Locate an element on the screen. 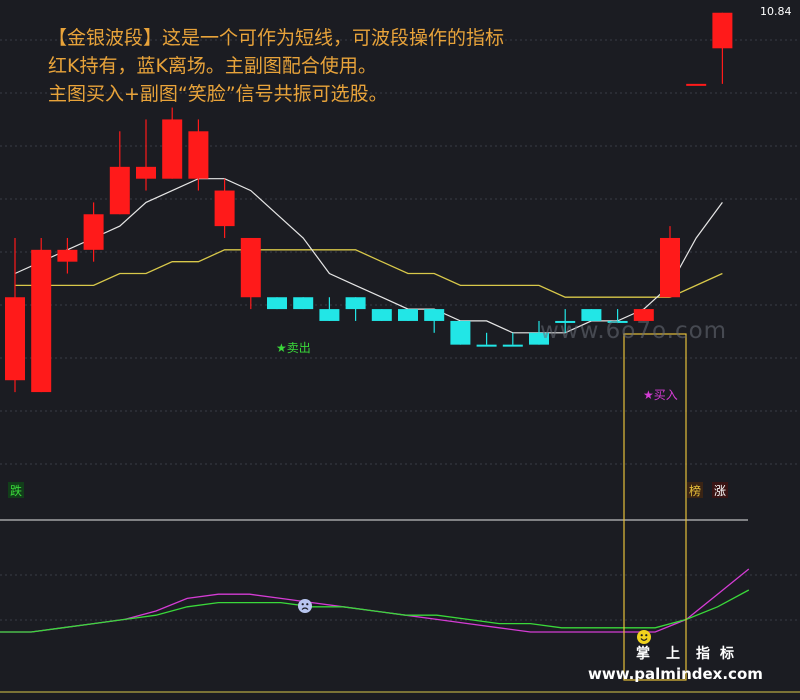 This screenshot has width=800, height=700. caption-line-2: 红K持有，蓝K离场。主副图配合使用。 is located at coordinates (212, 66).